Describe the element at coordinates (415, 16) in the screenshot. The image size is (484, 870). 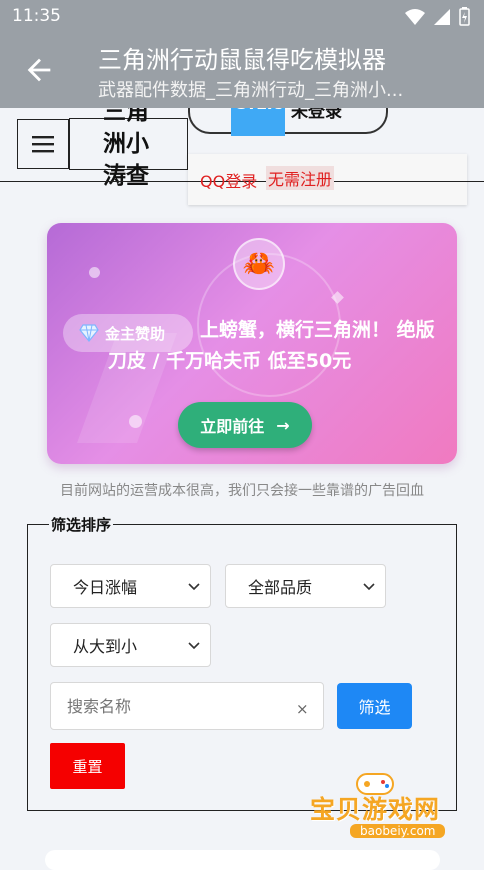
I see `wifi-icon` at that location.